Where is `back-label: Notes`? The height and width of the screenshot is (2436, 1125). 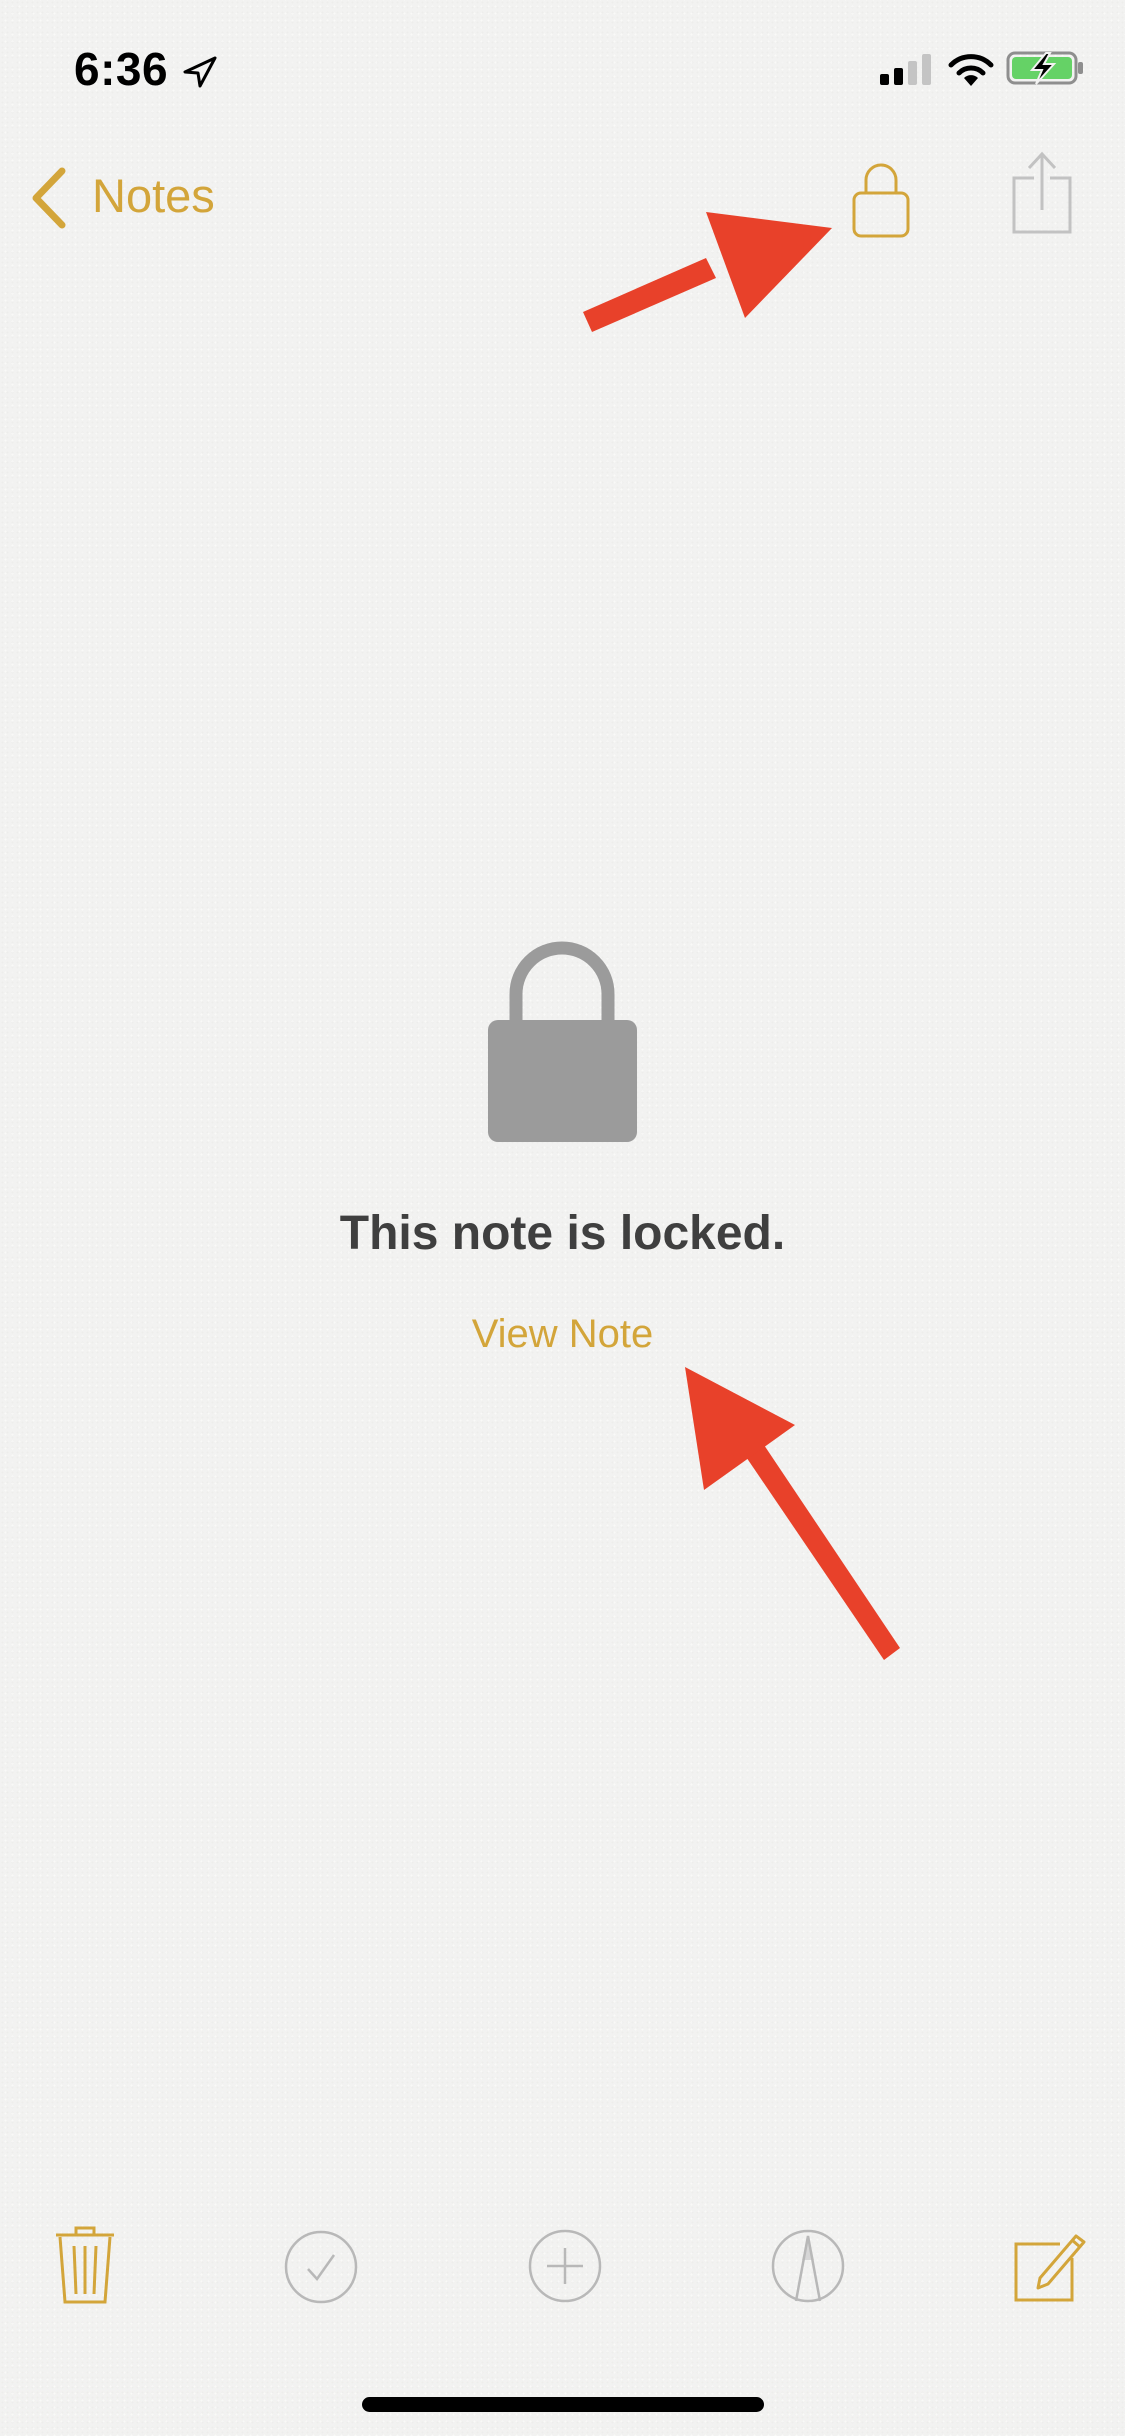
back-label: Notes is located at coordinates (153, 195).